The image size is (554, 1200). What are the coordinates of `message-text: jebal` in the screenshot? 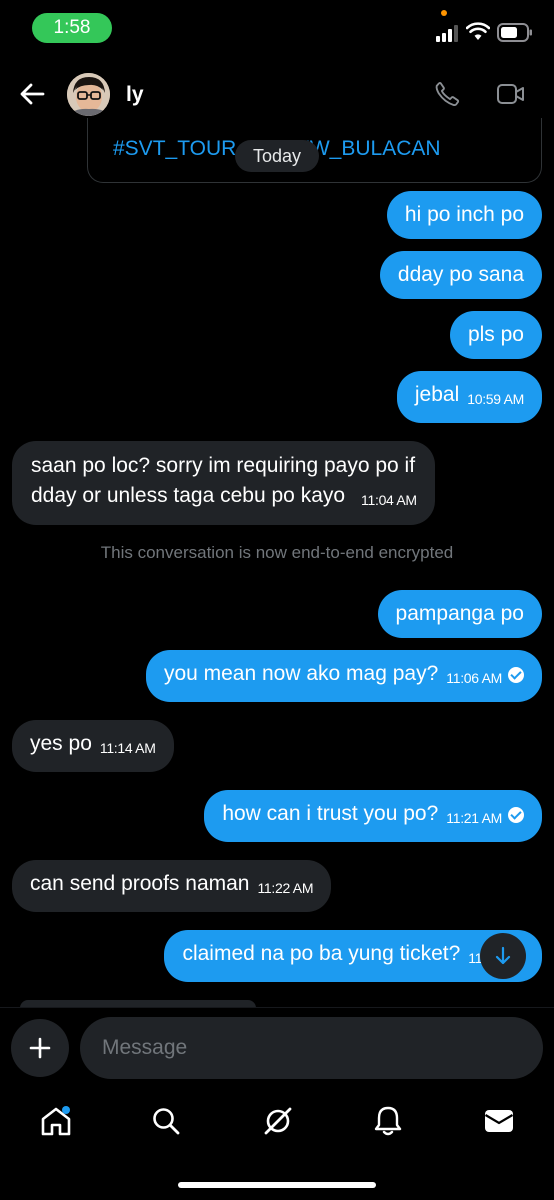 It's located at (437, 394).